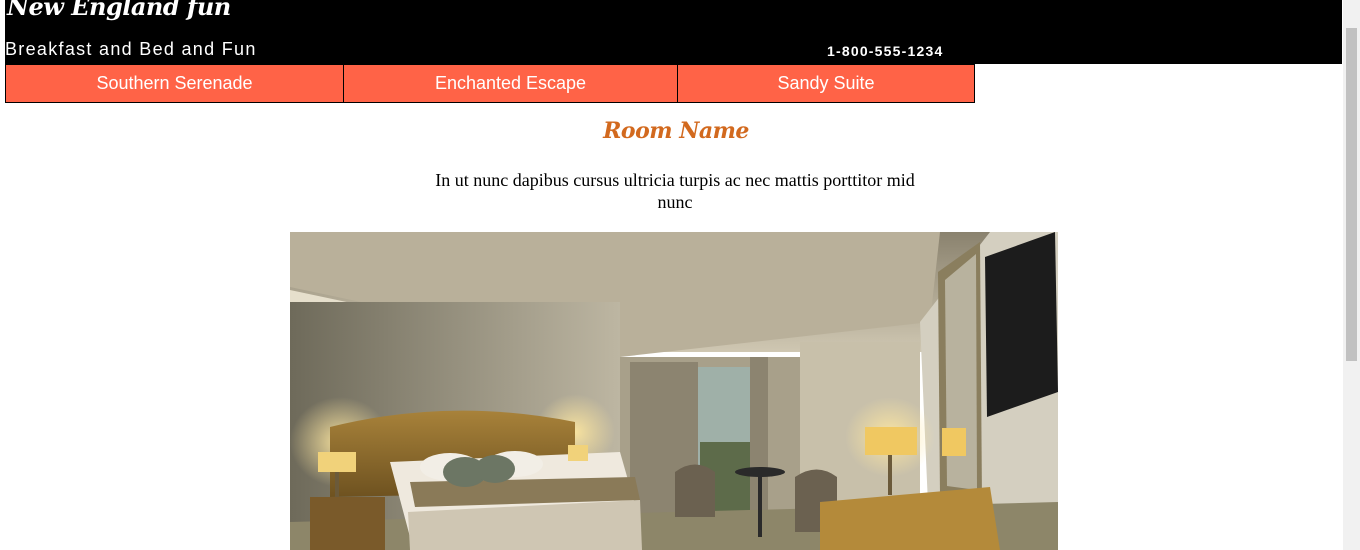 This screenshot has height=550, width=1360. I want to click on brand-logo: New England fun, so click(119, 10).